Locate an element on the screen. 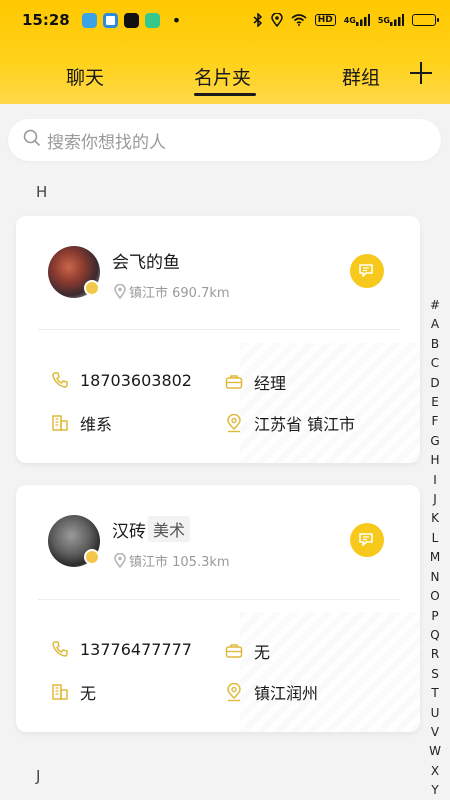 The height and width of the screenshot is (800, 450). contact-name: 会飞的鱼 is located at coordinates (146, 263).